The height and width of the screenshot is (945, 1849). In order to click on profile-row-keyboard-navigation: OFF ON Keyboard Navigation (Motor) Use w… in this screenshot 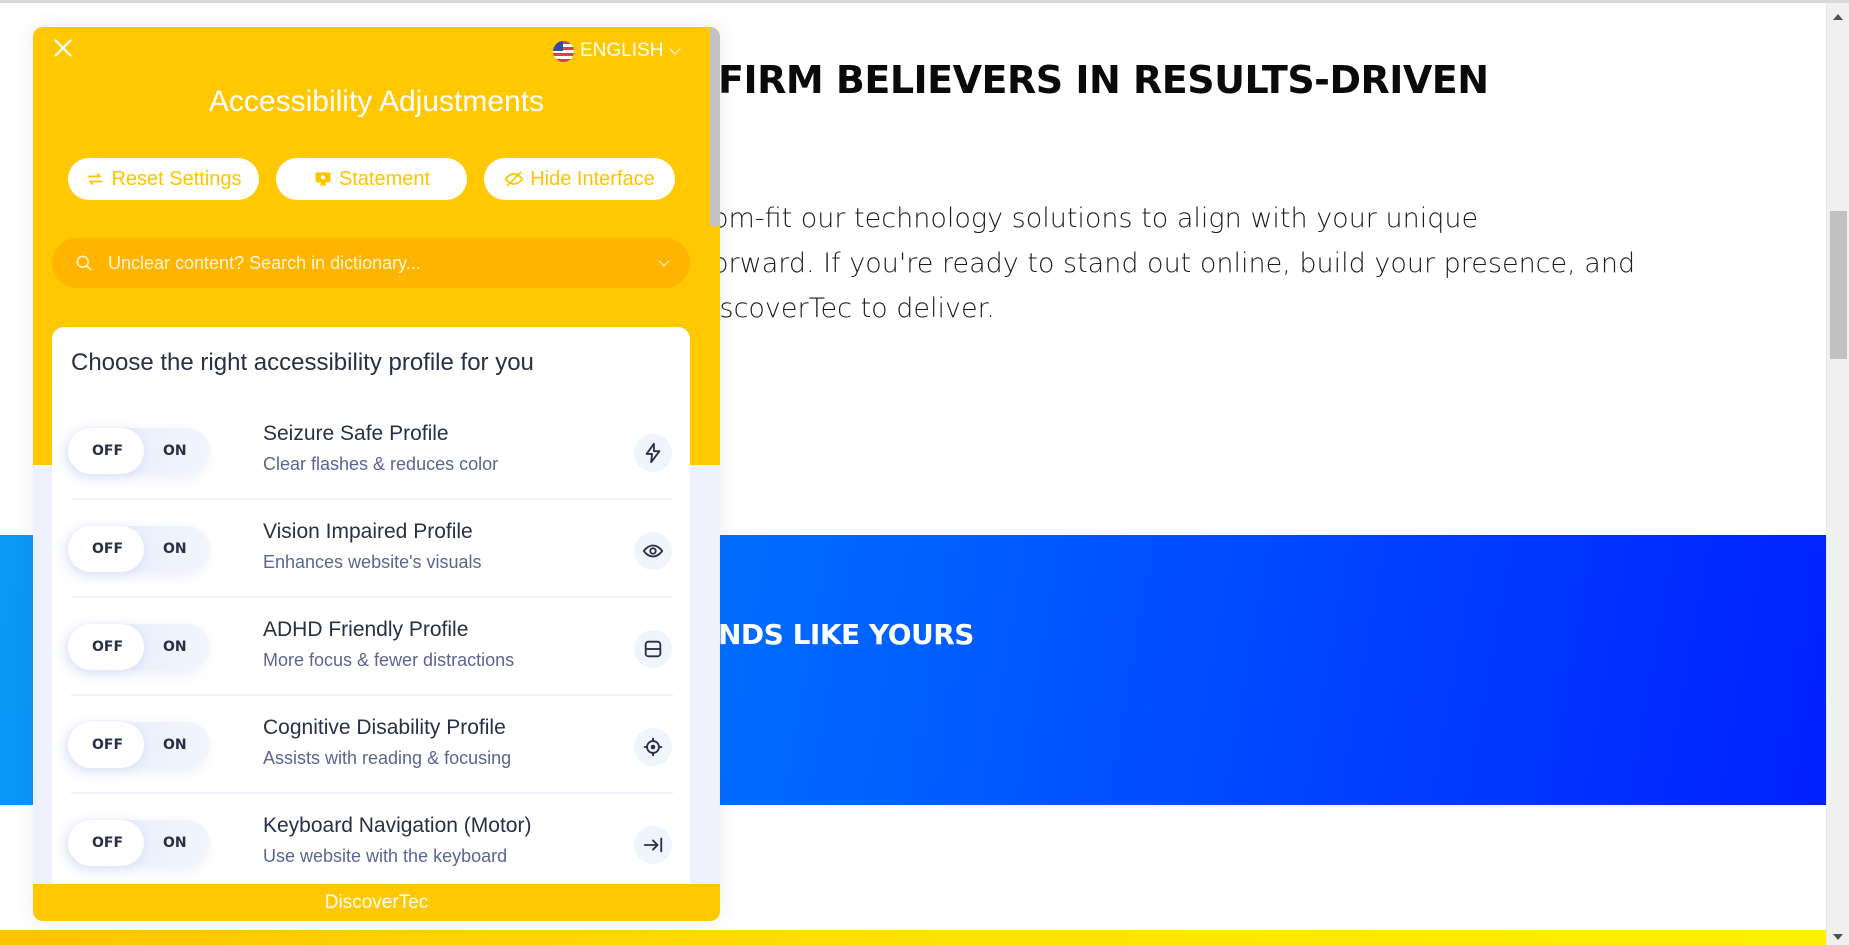, I will do `click(371, 843)`.